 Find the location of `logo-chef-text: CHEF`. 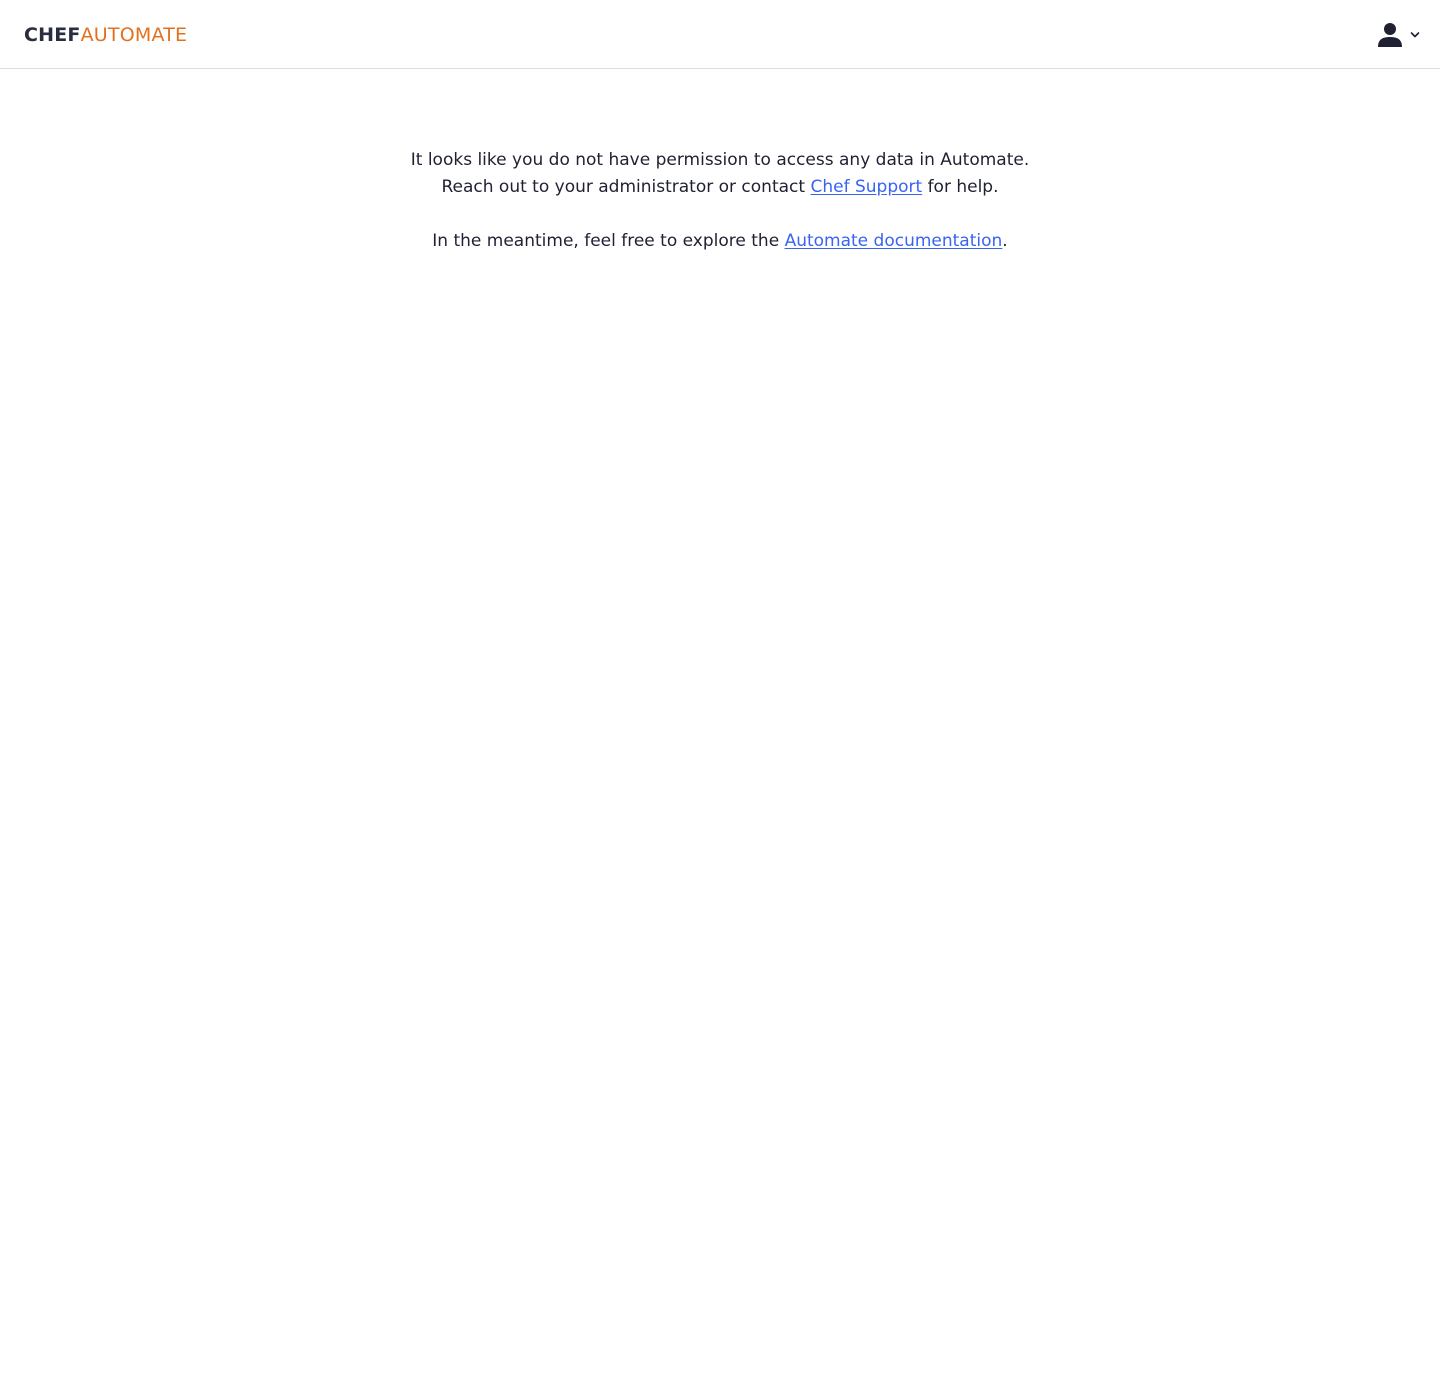

logo-chef-text: CHEF is located at coordinates (52, 35).